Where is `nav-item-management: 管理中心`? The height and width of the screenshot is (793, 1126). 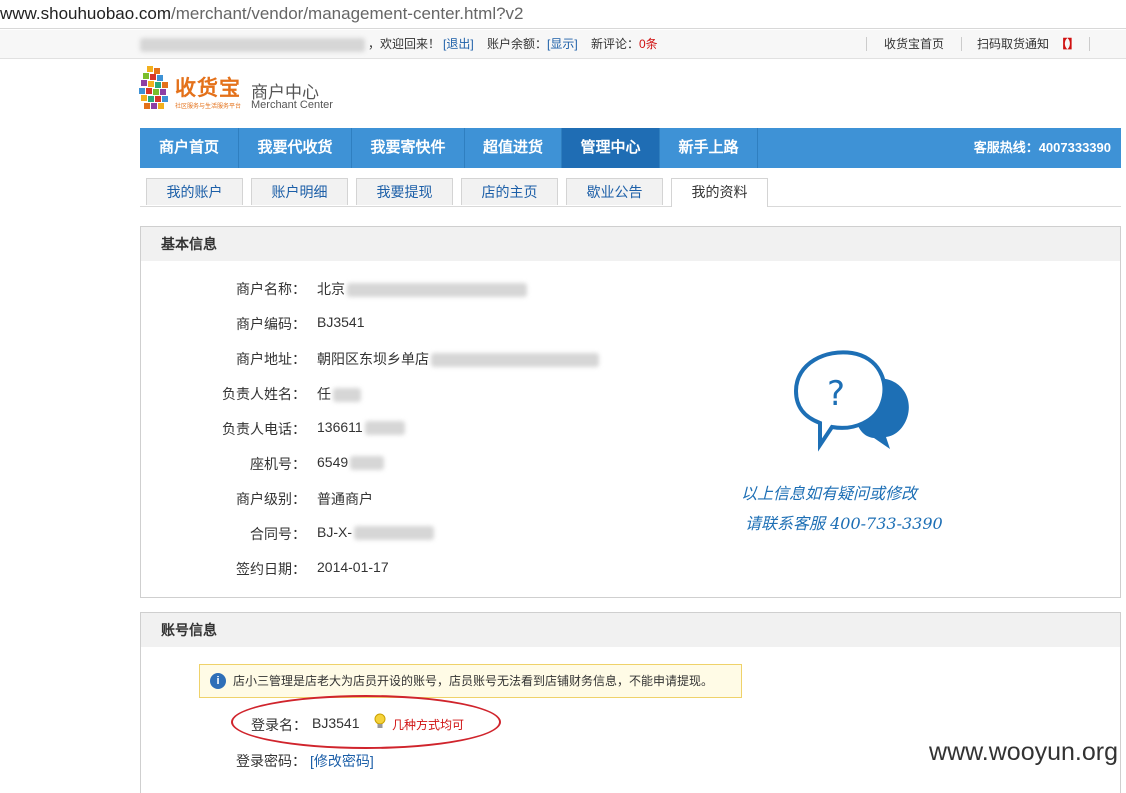 nav-item-management: 管理中心 is located at coordinates (611, 148).